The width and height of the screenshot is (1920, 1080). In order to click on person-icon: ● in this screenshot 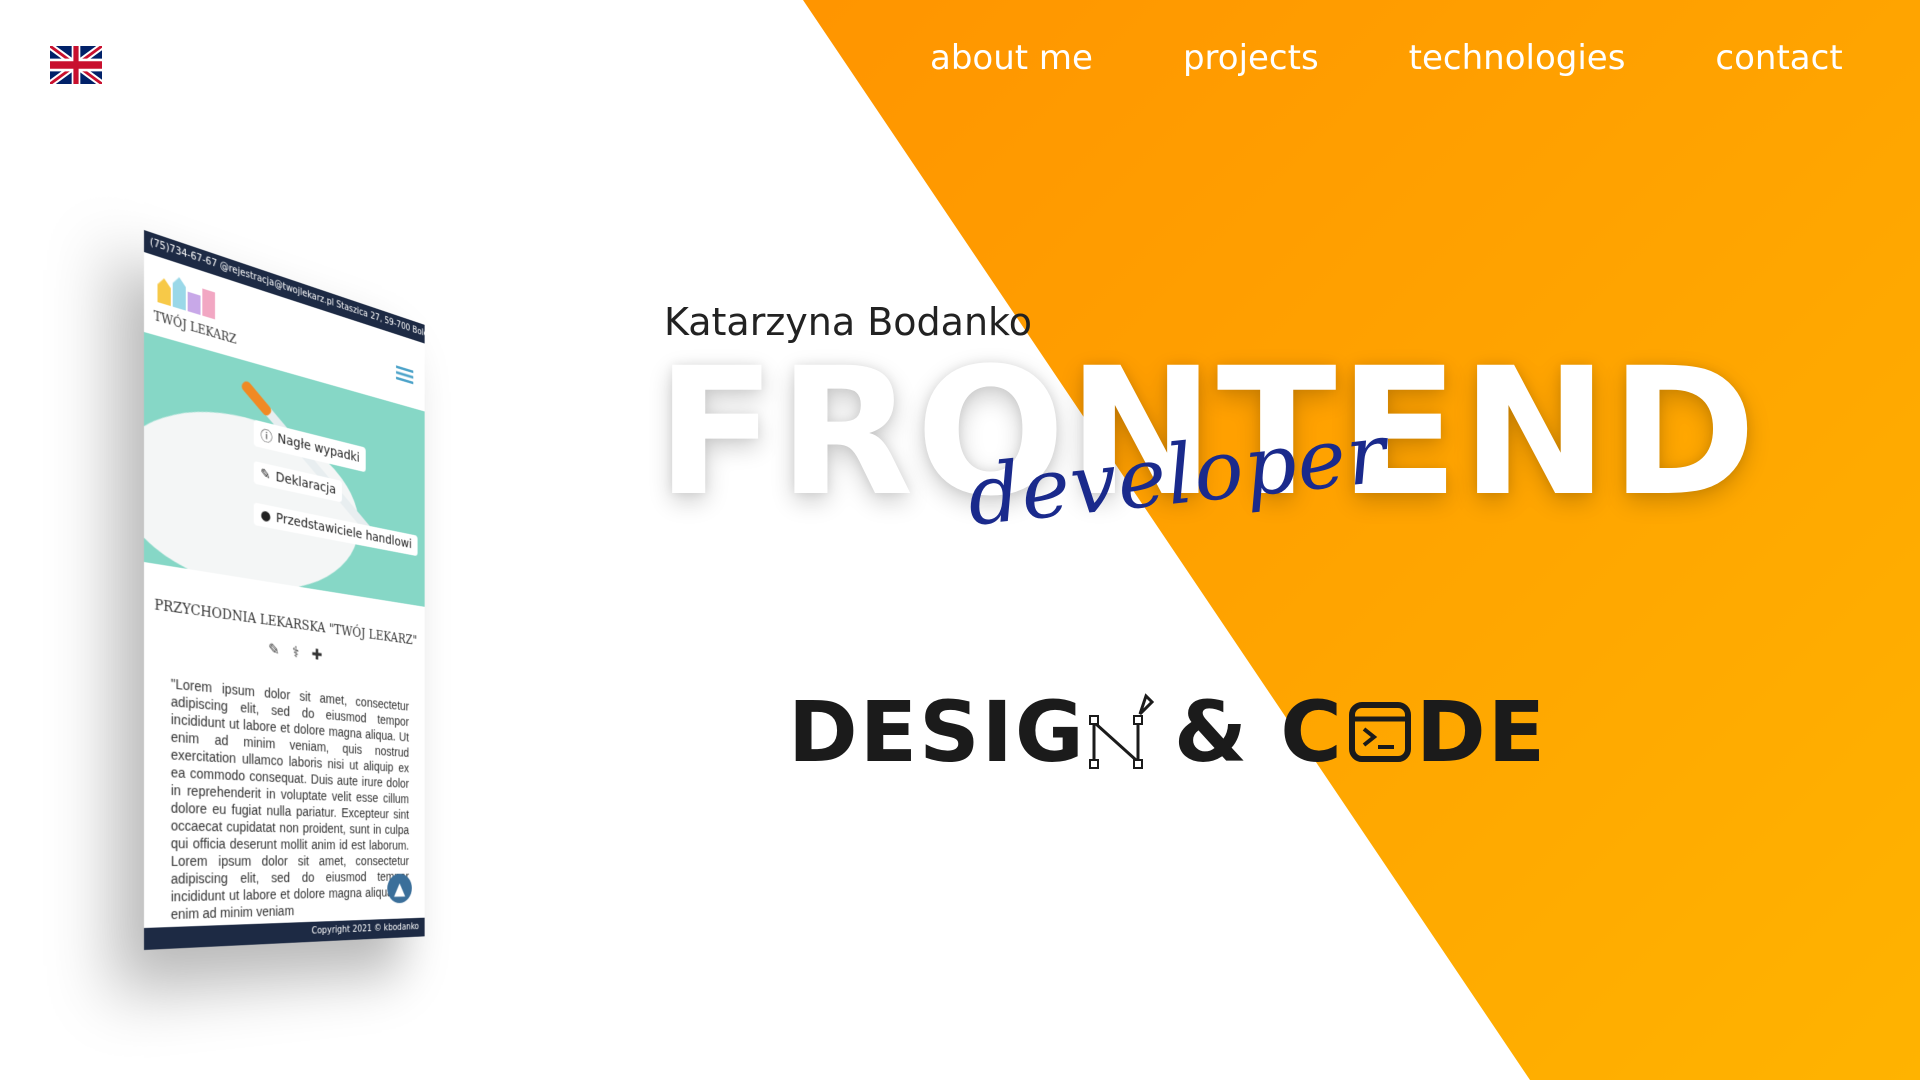, I will do `click(265, 516)`.